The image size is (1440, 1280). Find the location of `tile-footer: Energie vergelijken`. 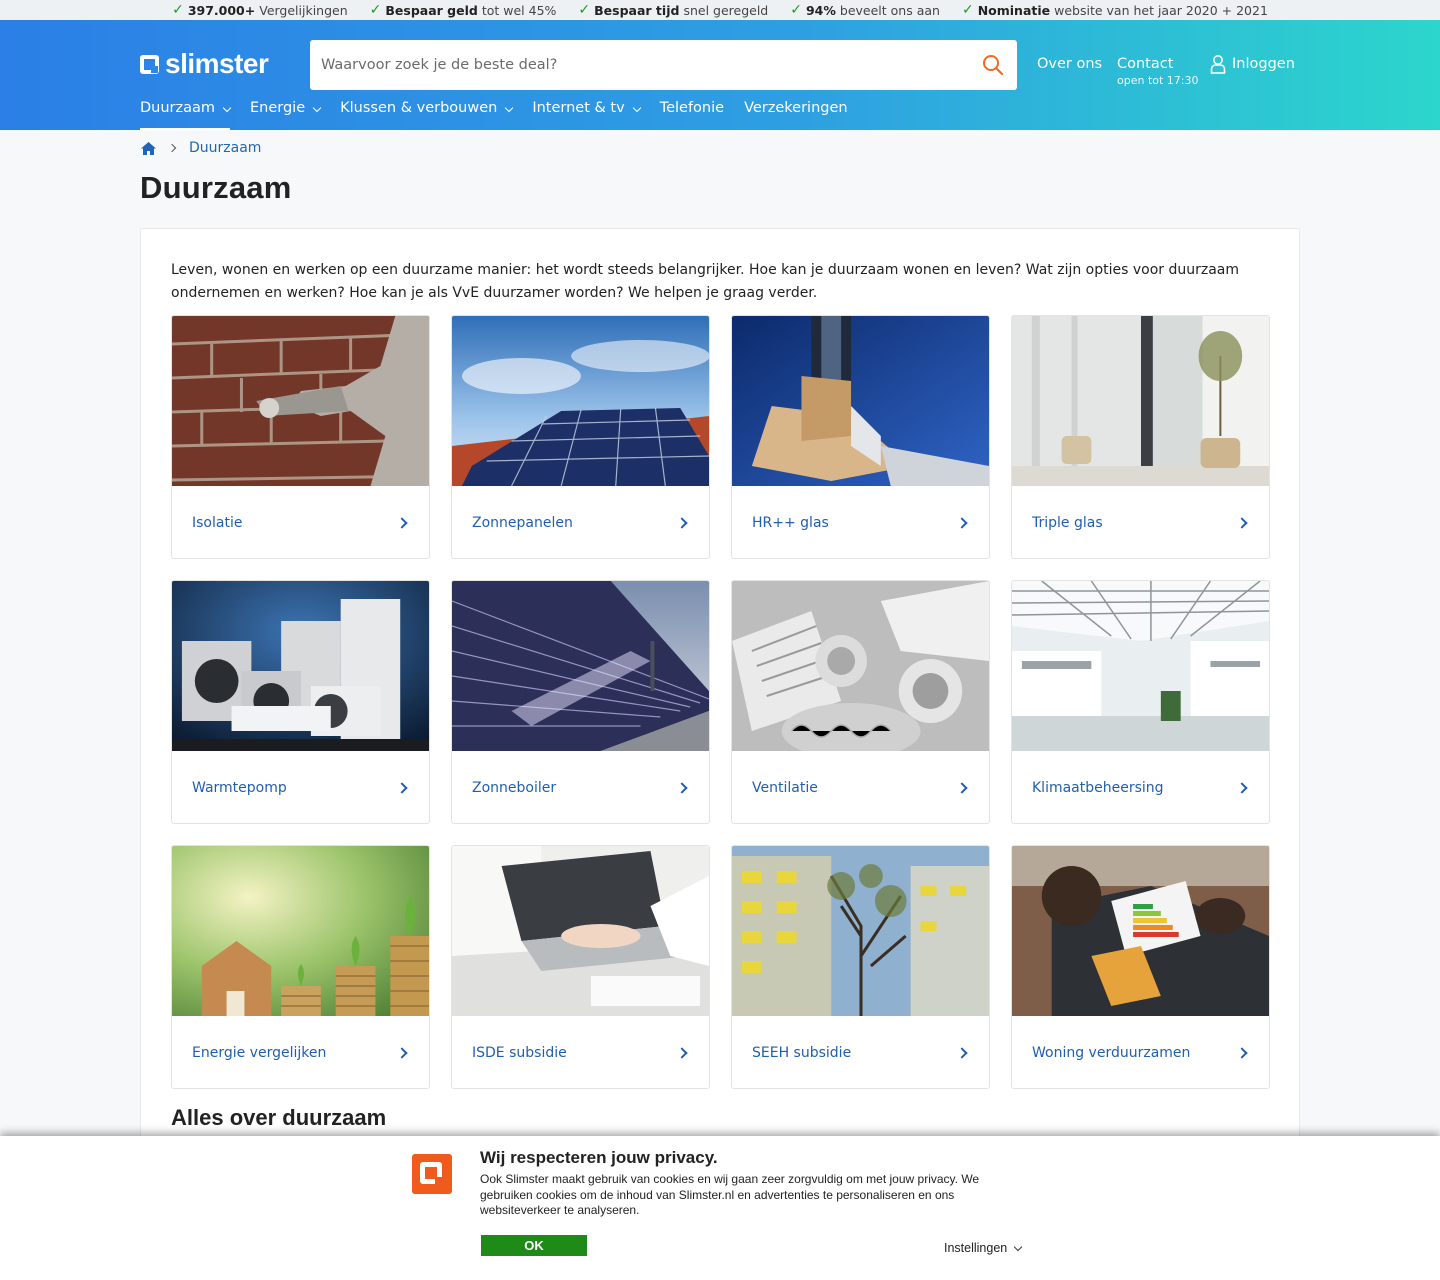

tile-footer: Energie vergelijken is located at coordinates (300, 1052).